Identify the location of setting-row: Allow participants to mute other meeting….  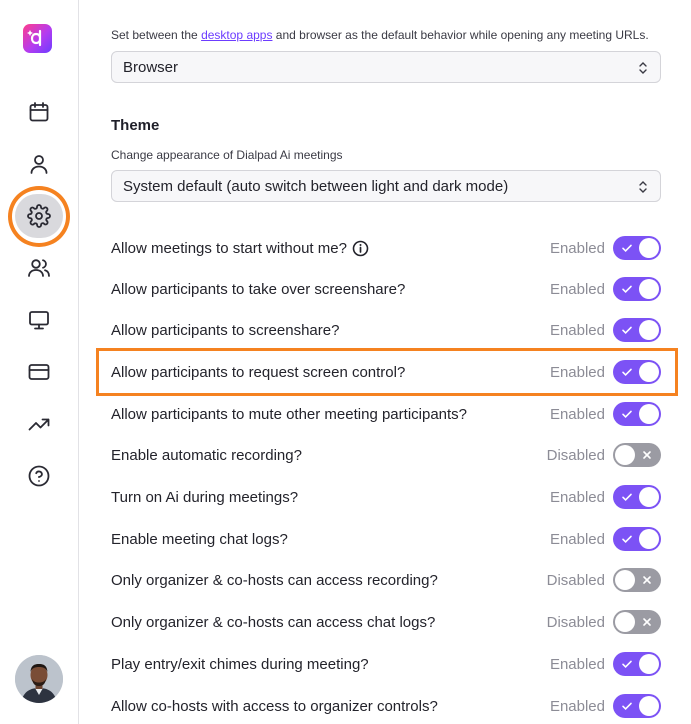
(386, 414).